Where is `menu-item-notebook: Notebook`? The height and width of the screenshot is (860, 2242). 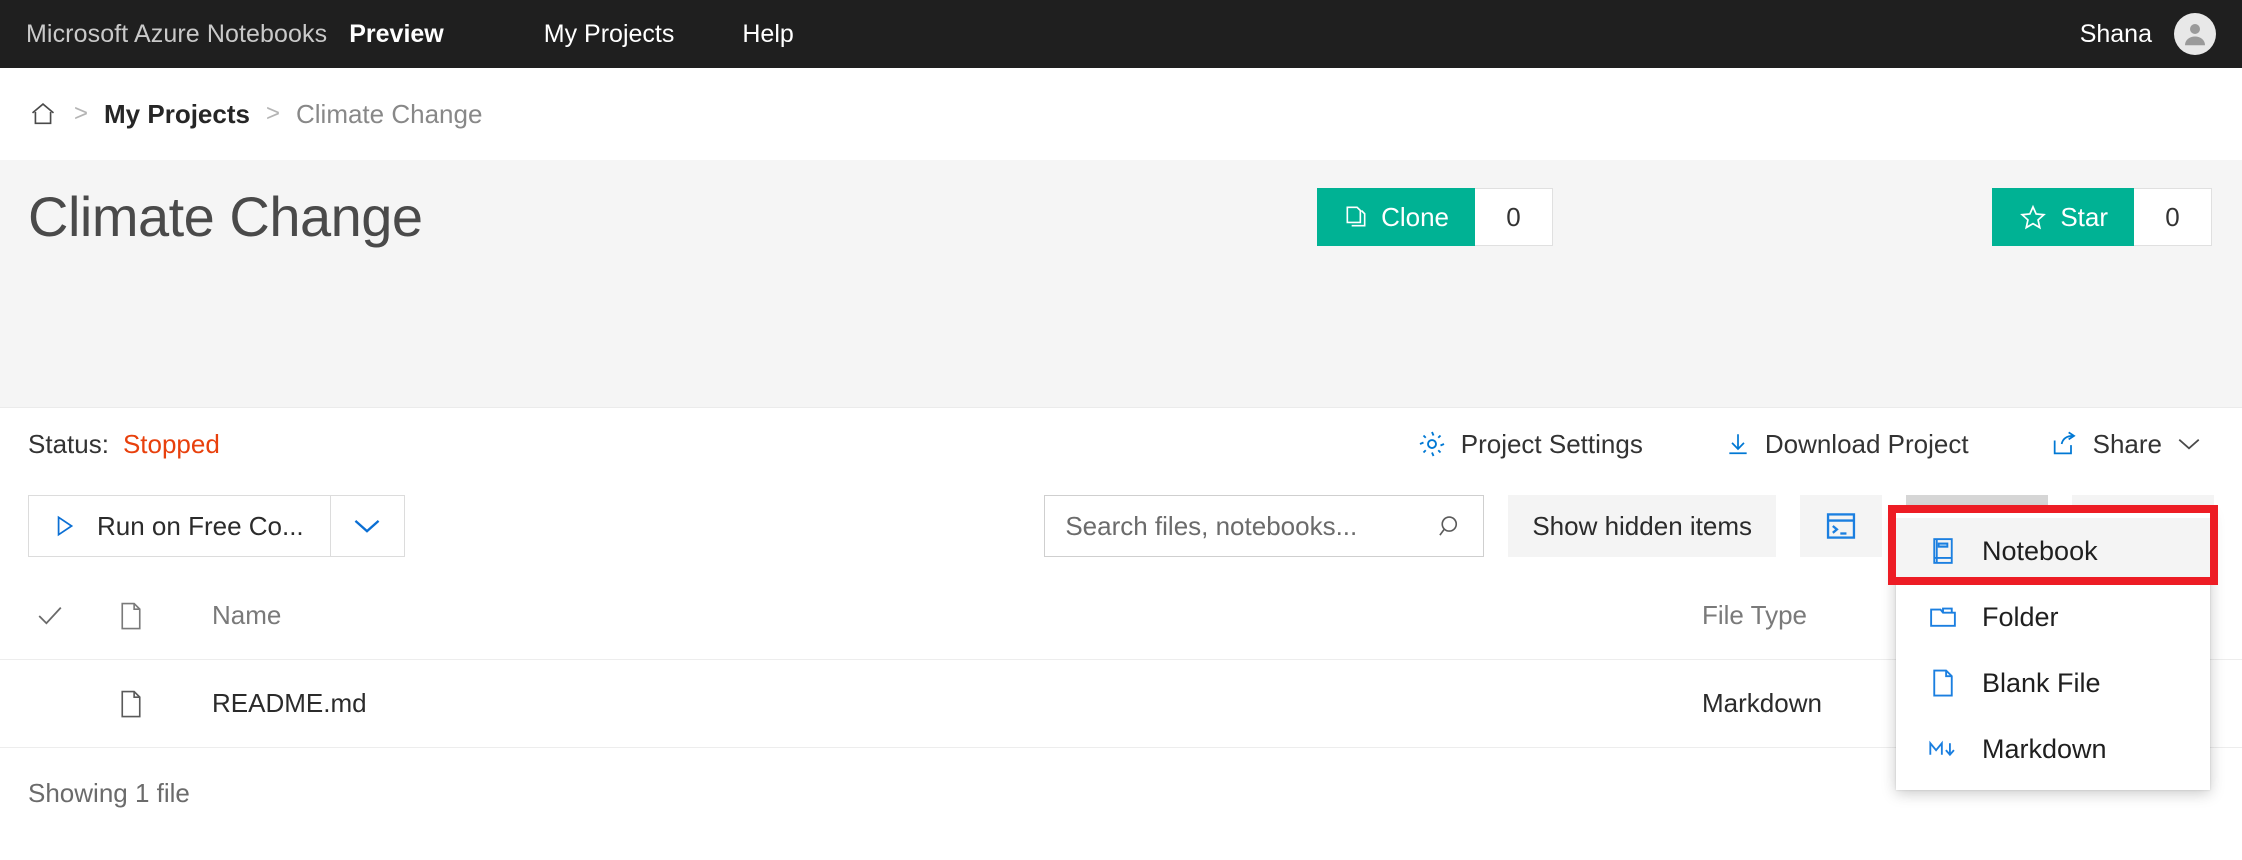 menu-item-notebook: Notebook is located at coordinates (2053, 551).